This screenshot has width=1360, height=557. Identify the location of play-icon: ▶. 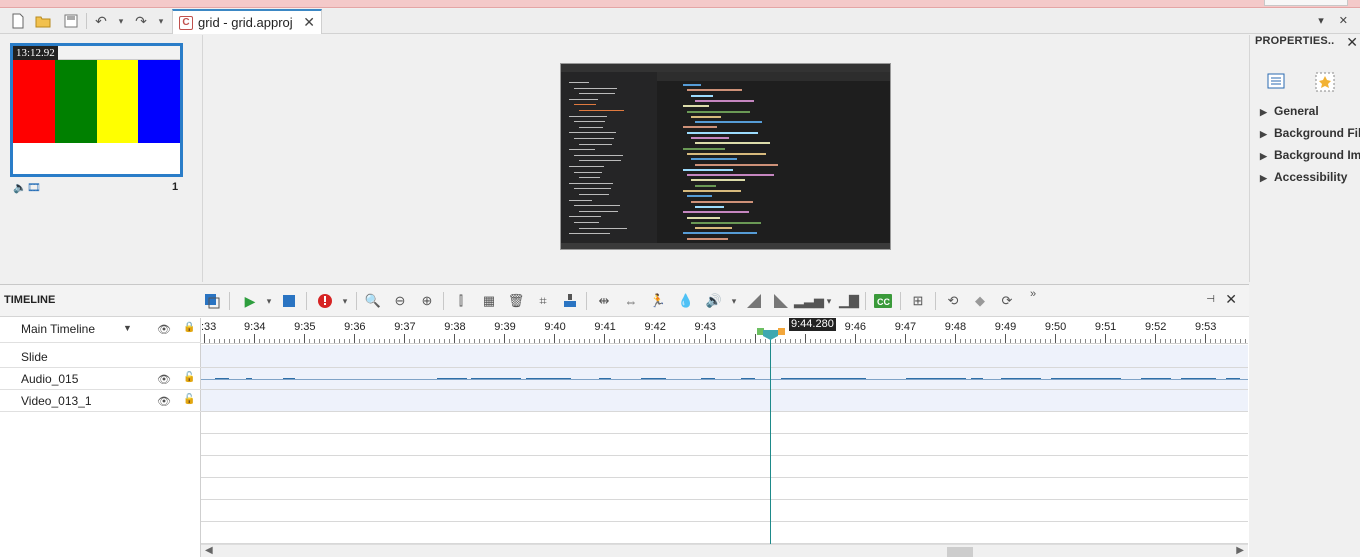
(250, 301).